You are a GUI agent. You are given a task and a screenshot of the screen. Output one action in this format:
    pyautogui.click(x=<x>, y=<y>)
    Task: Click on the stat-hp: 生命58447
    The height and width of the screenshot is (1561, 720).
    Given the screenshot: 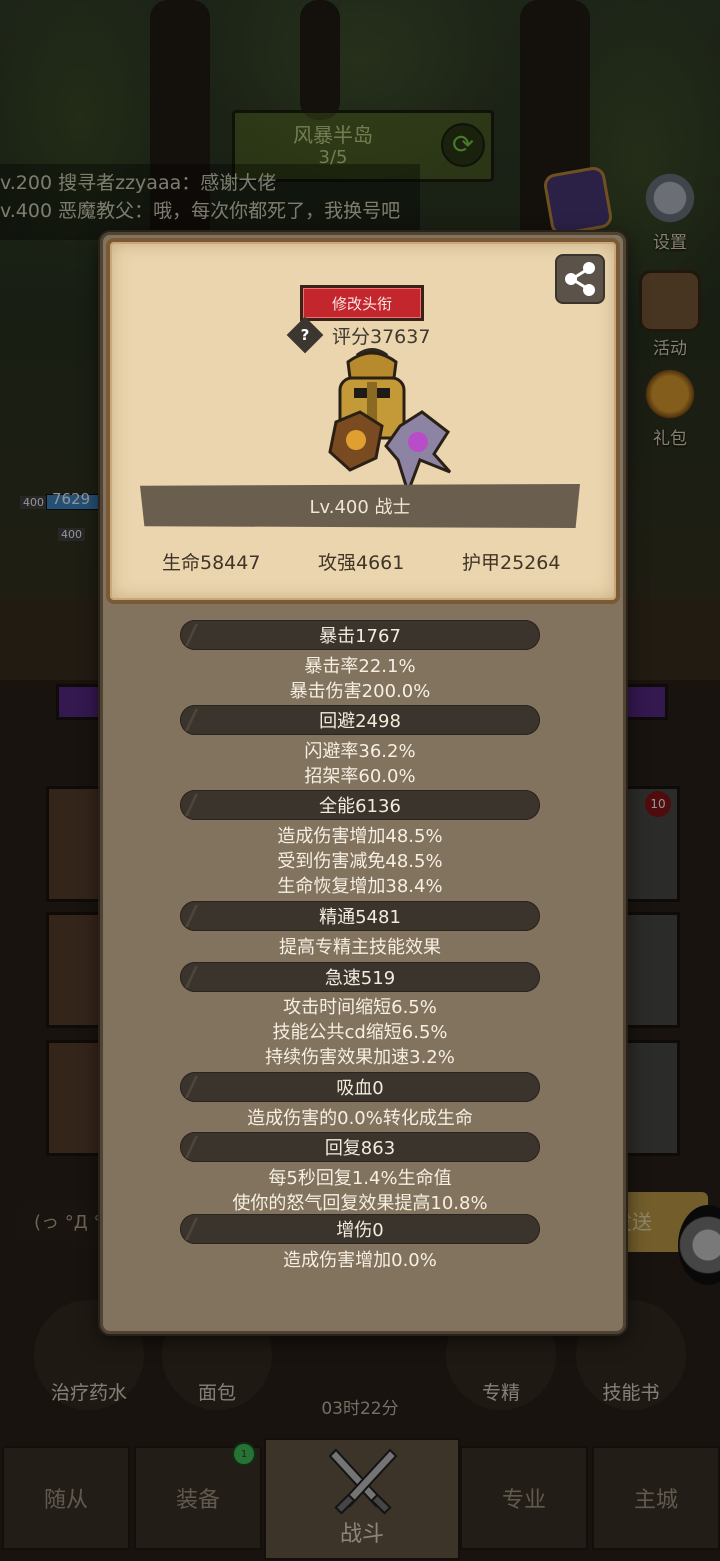 What is the action you would take?
    pyautogui.click(x=211, y=563)
    